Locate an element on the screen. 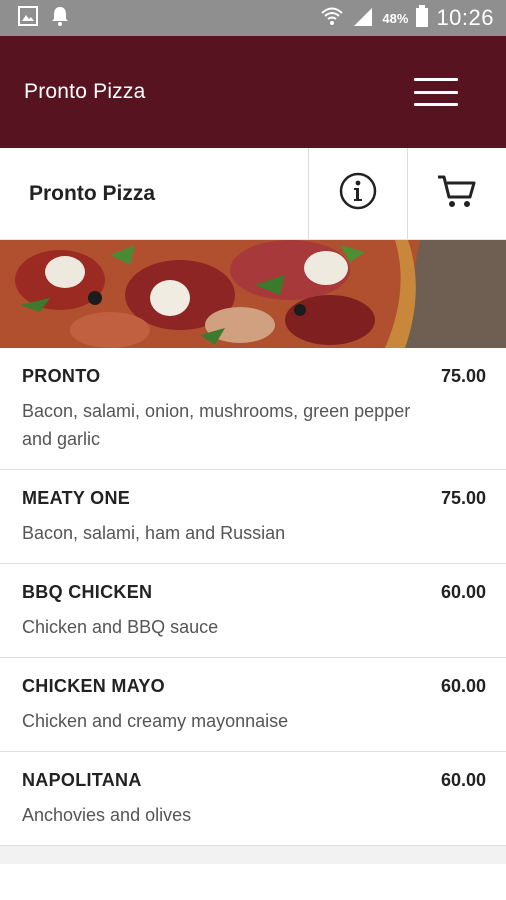  item-name: CHICKEN MAYO is located at coordinates (93, 686).